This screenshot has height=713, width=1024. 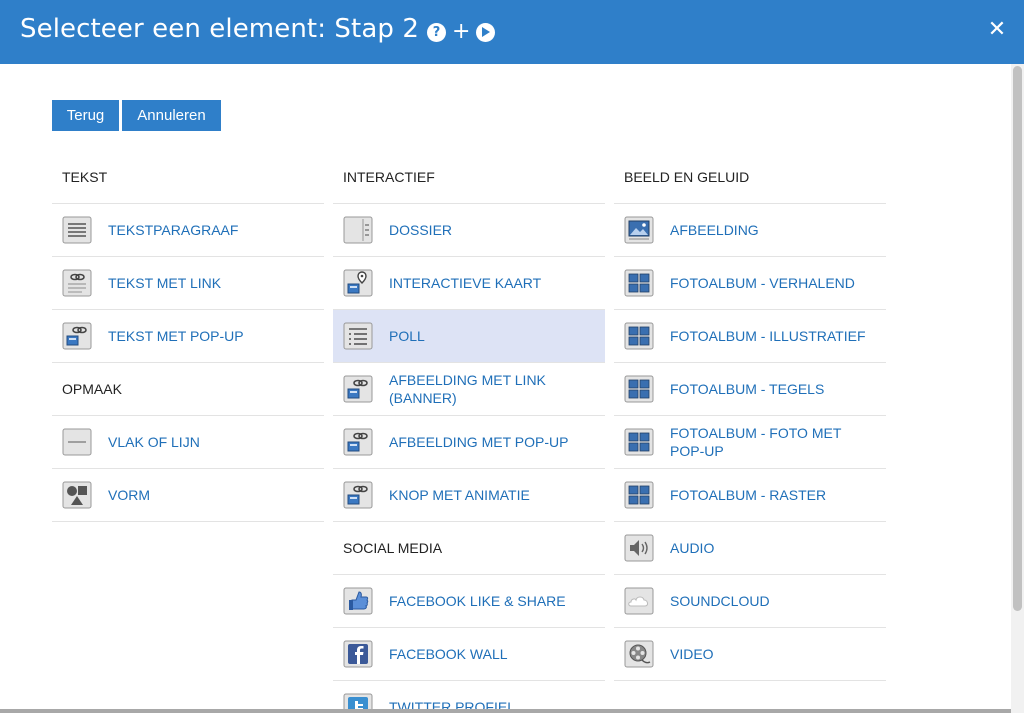 What do you see at coordinates (639, 548) in the screenshot?
I see `speaker-icon` at bounding box center [639, 548].